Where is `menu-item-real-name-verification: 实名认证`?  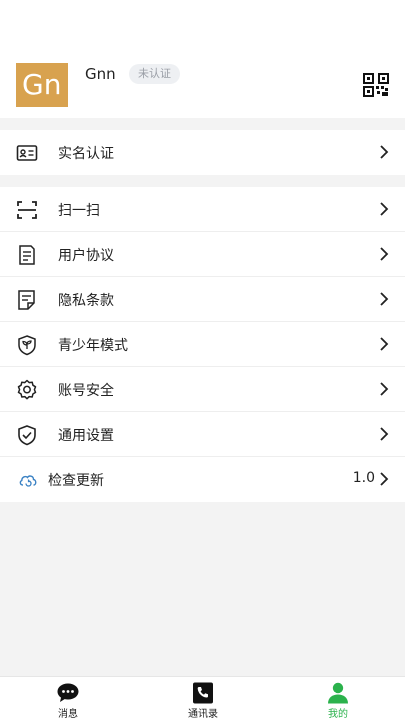
menu-item-real-name-verification: 实名认证 is located at coordinates (202, 152).